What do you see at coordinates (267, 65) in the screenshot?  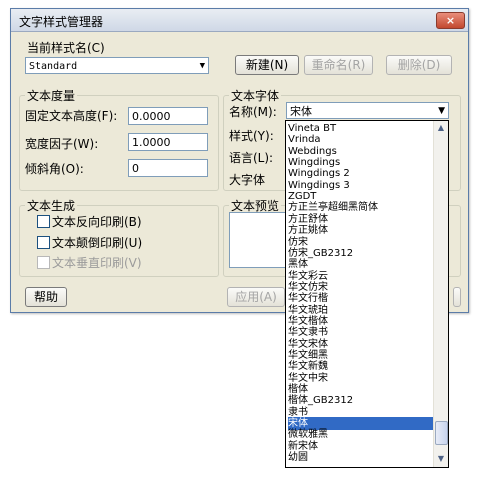 I see `new-button: 新建(N)` at bounding box center [267, 65].